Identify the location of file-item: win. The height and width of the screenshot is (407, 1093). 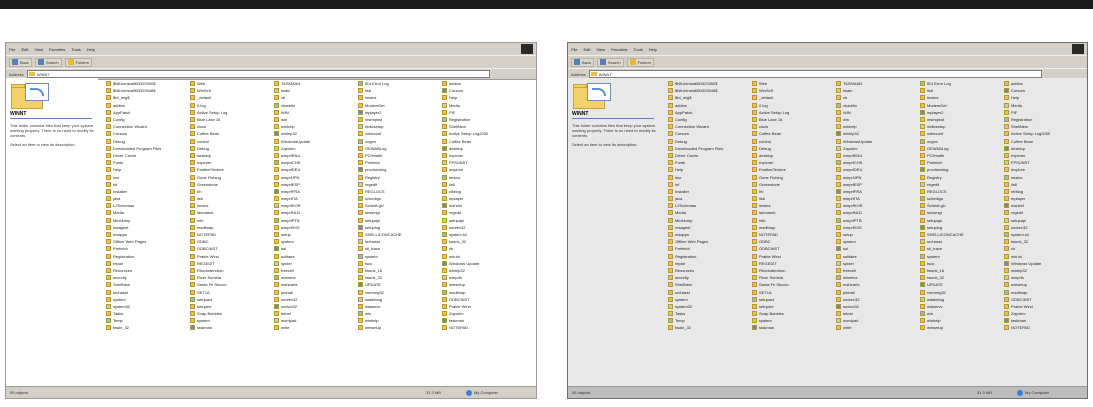
(398, 313).